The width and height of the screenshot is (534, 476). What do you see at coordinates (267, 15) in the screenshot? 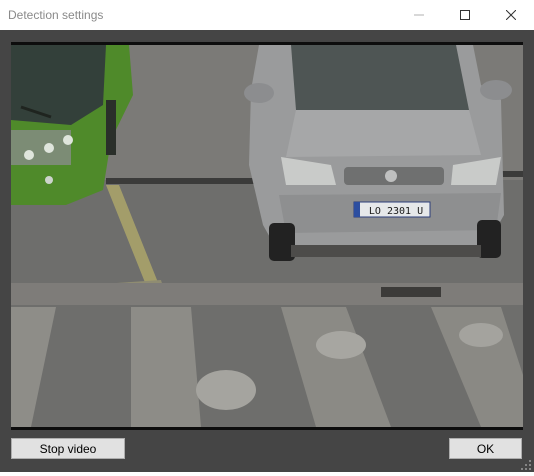
I see `title-bar: Detection settings` at bounding box center [267, 15].